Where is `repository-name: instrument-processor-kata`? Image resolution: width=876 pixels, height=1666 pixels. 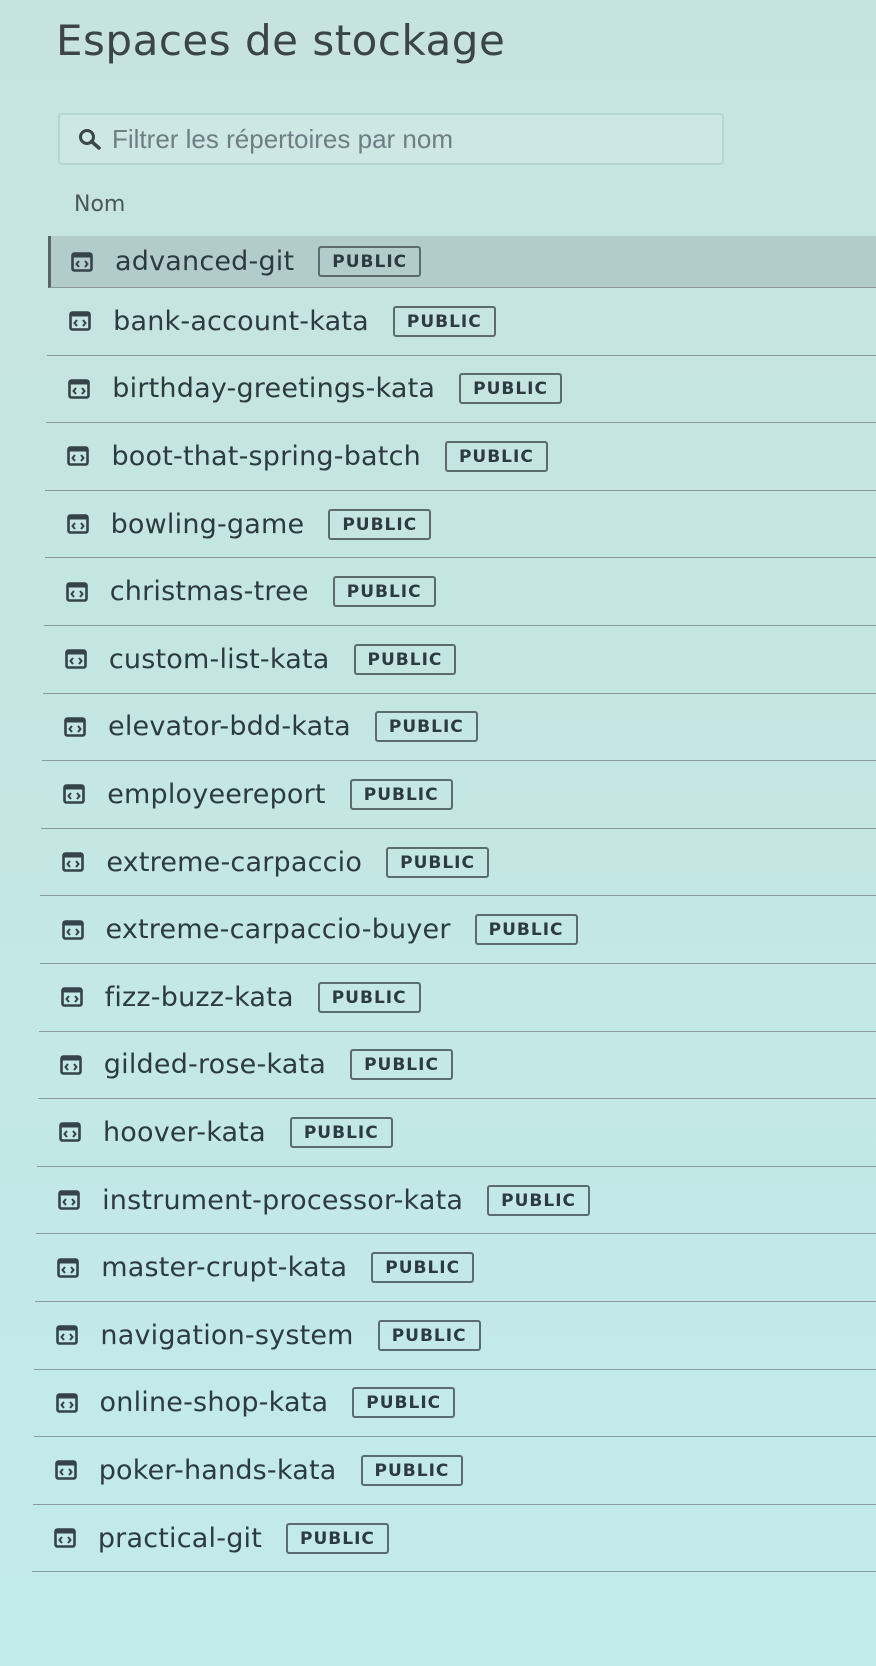
repository-name: instrument-processor-kata is located at coordinates (282, 1200).